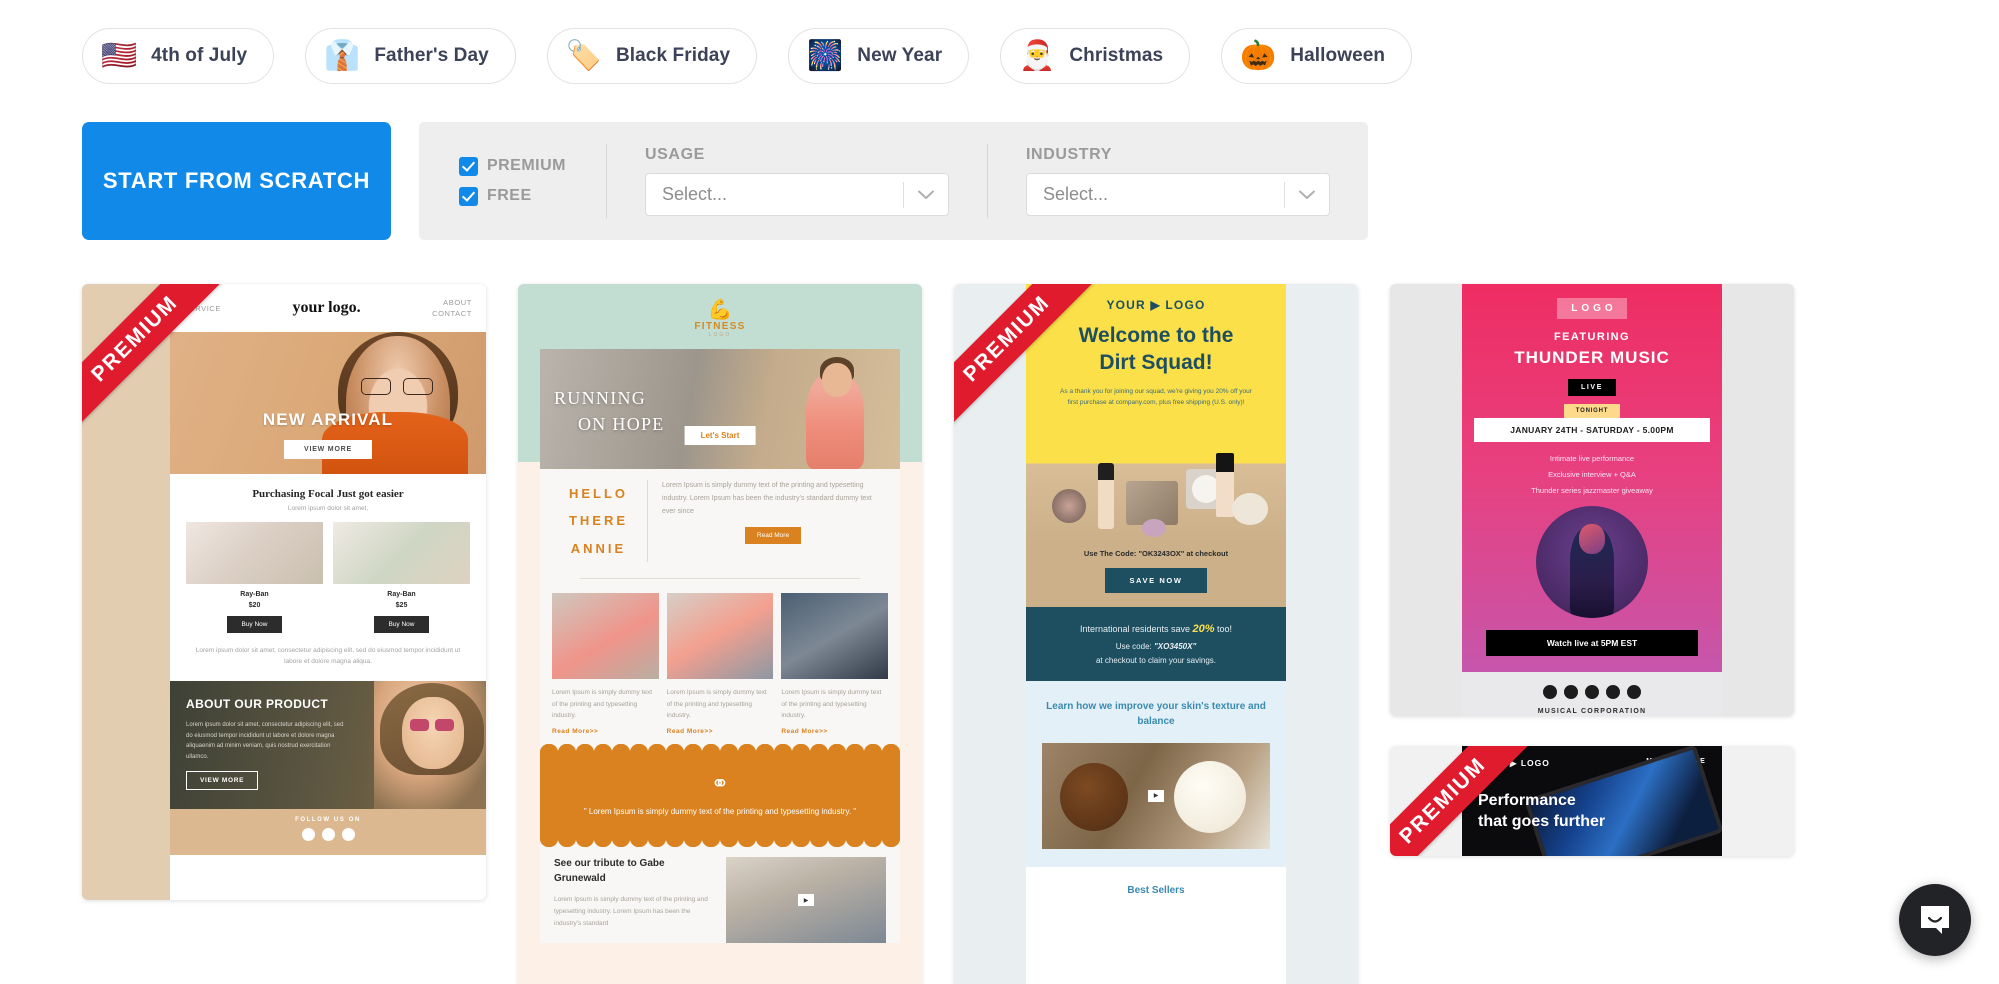 The height and width of the screenshot is (984, 1999). I want to click on hero-line-1: RUNNING, so click(600, 398).